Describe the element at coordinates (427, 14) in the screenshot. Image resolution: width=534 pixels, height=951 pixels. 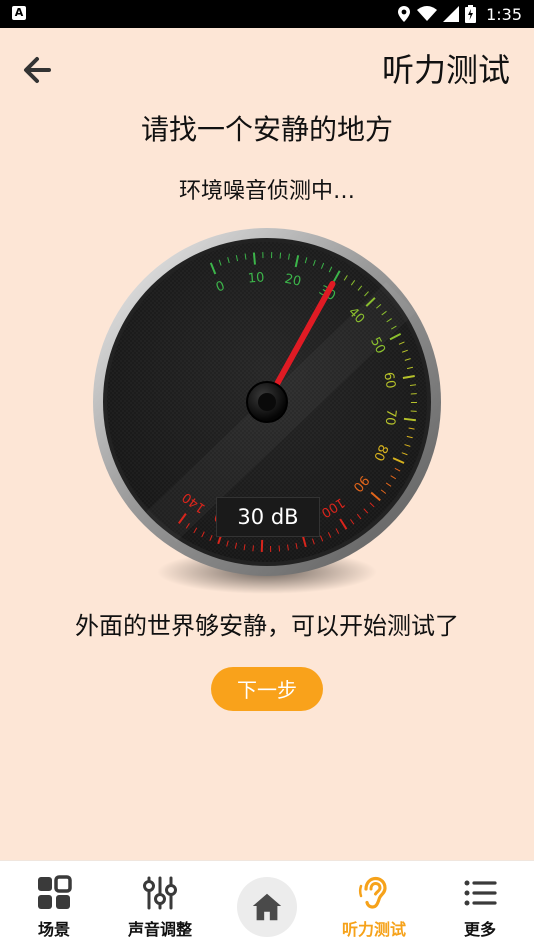
I see `wifi-icon` at that location.